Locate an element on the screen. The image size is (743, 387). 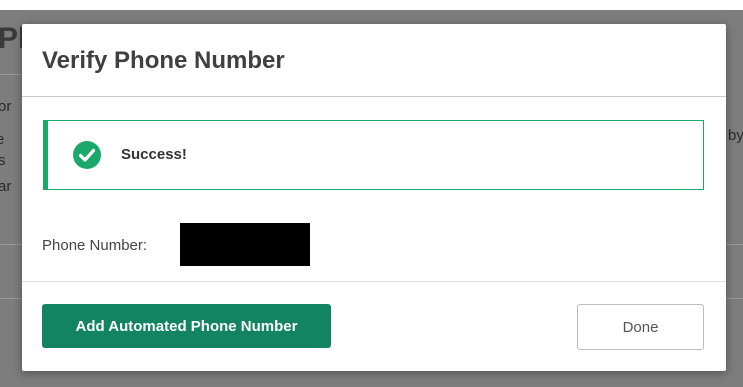
background-text-line: s is located at coordinates (3, 160).